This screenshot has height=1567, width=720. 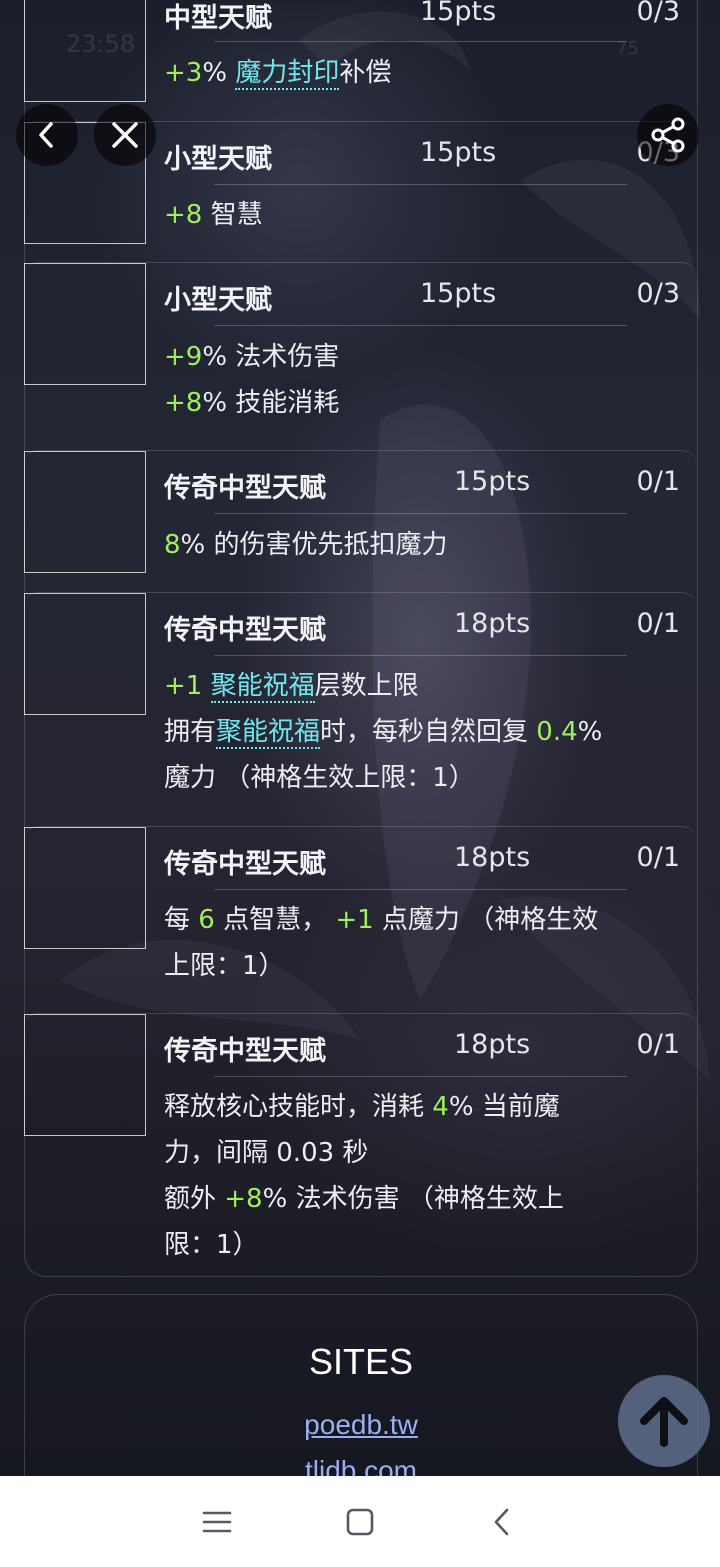 I want to click on description-line: 力，间隔 0.03 秒, so click(x=415, y=1153).